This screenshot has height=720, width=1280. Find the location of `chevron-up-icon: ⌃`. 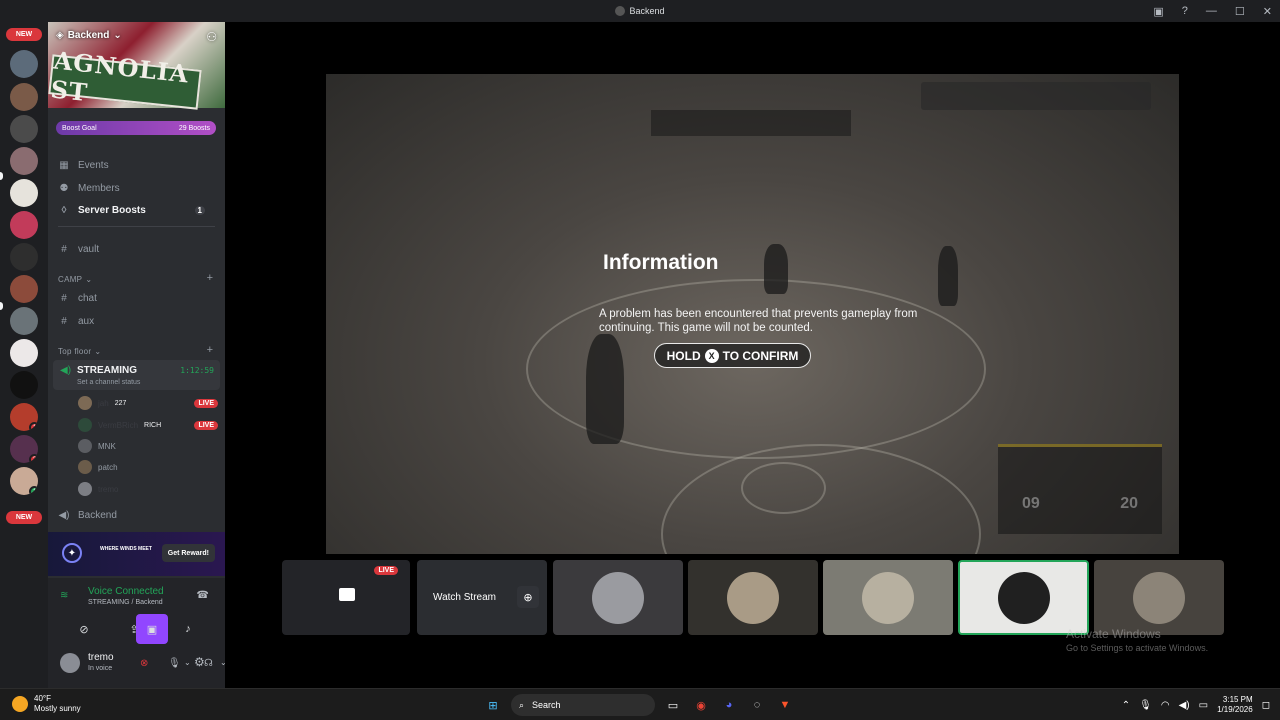

chevron-up-icon: ⌃ is located at coordinates (1126, 705).